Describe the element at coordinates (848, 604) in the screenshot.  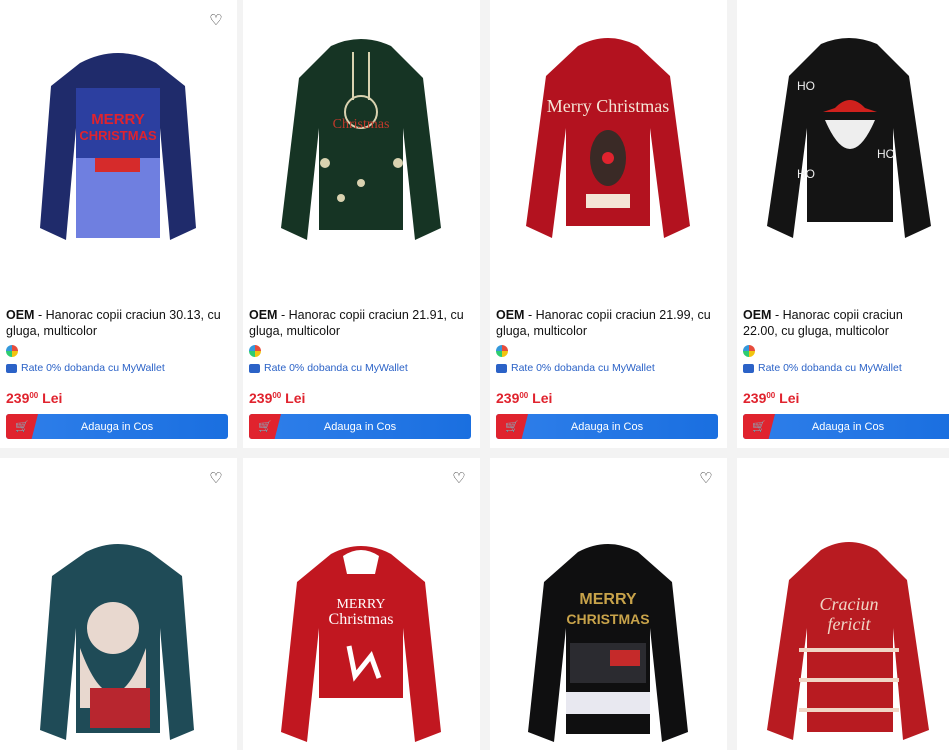
I see `svg-text: Craciun` at that location.